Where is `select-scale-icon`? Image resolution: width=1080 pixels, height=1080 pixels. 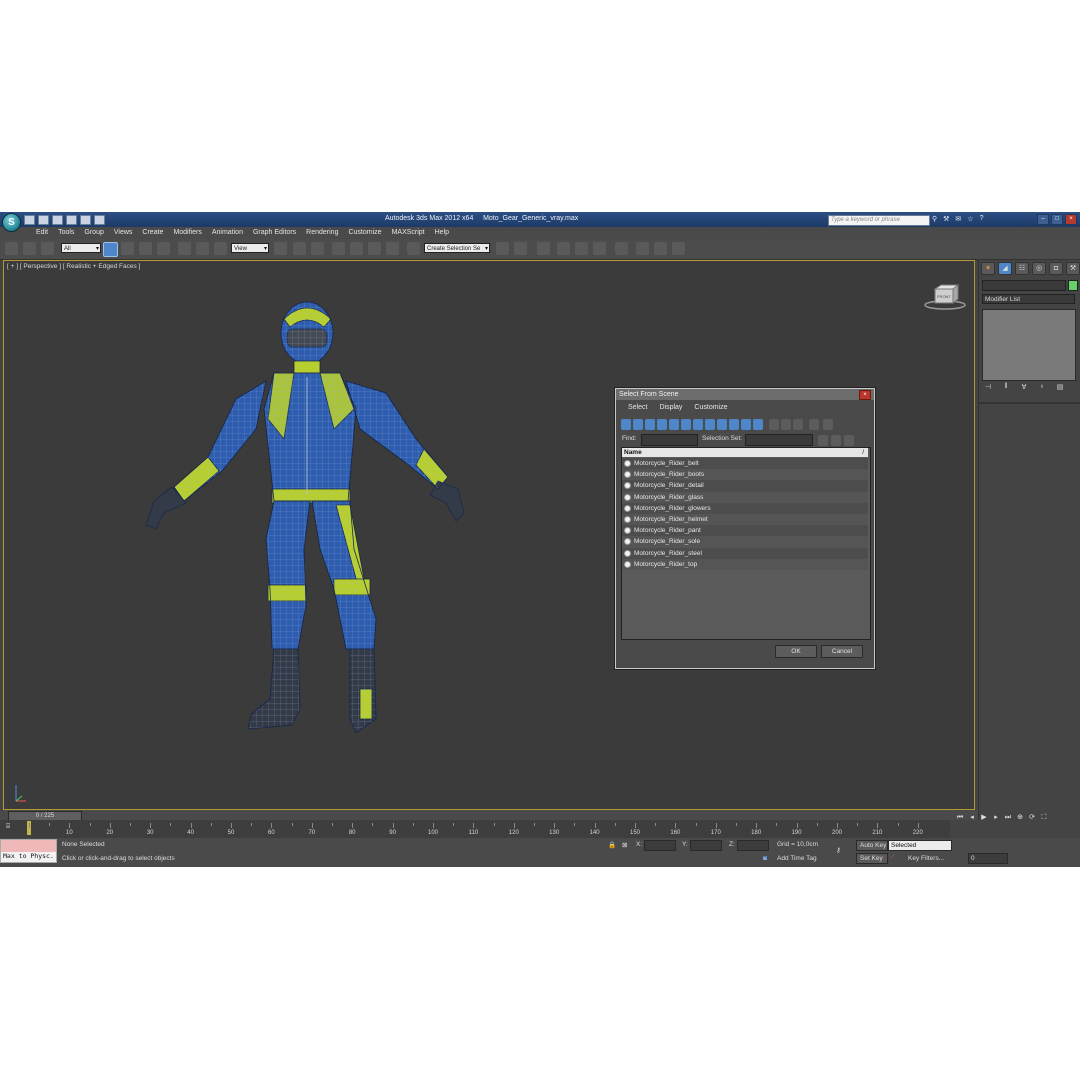 select-scale-icon is located at coordinates (220, 248).